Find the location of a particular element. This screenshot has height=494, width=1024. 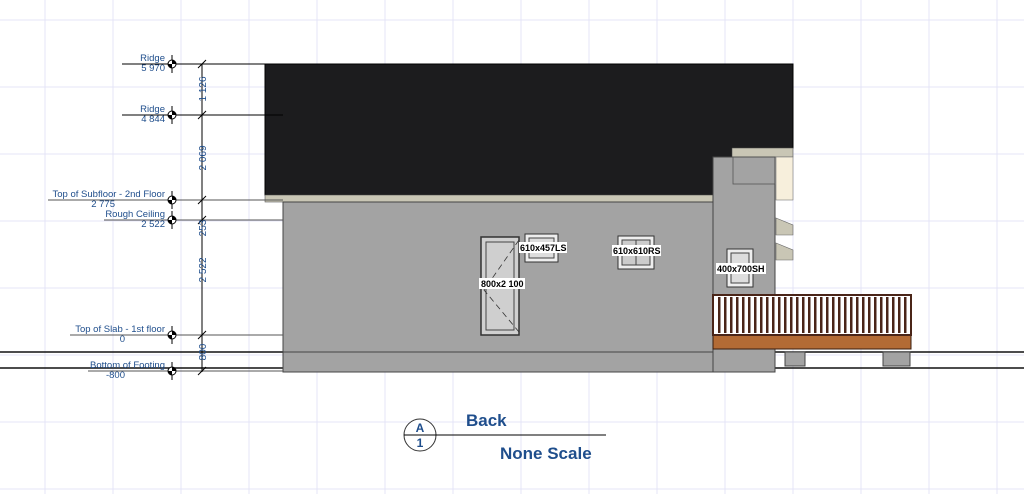

dimension-value: 800 is located at coordinates (203, 351).